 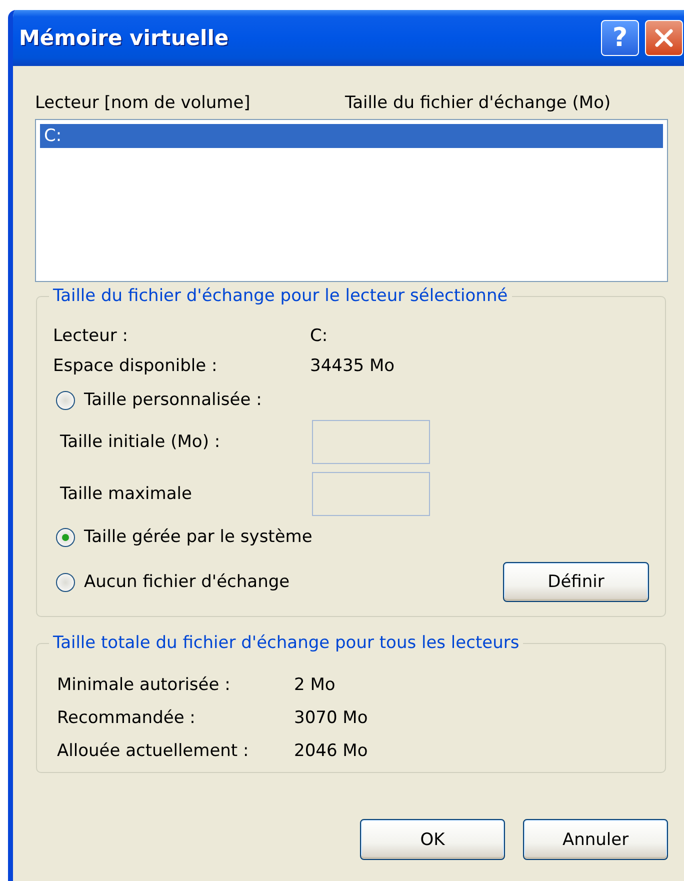 I want to click on total-label: Recommandée :, so click(x=126, y=718).